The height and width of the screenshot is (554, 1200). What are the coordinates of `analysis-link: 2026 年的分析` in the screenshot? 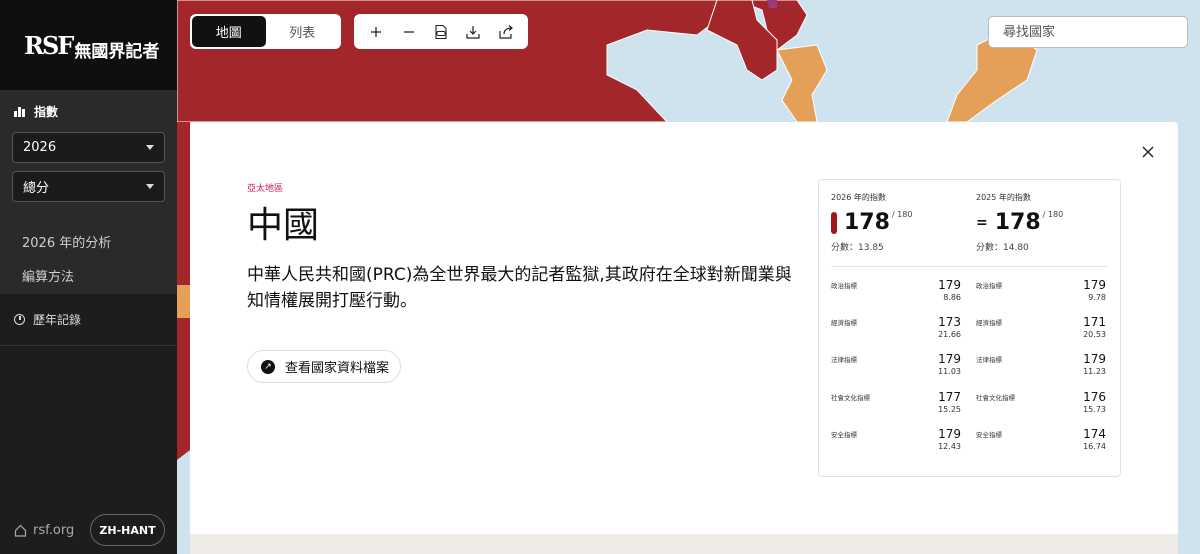 It's located at (88, 241).